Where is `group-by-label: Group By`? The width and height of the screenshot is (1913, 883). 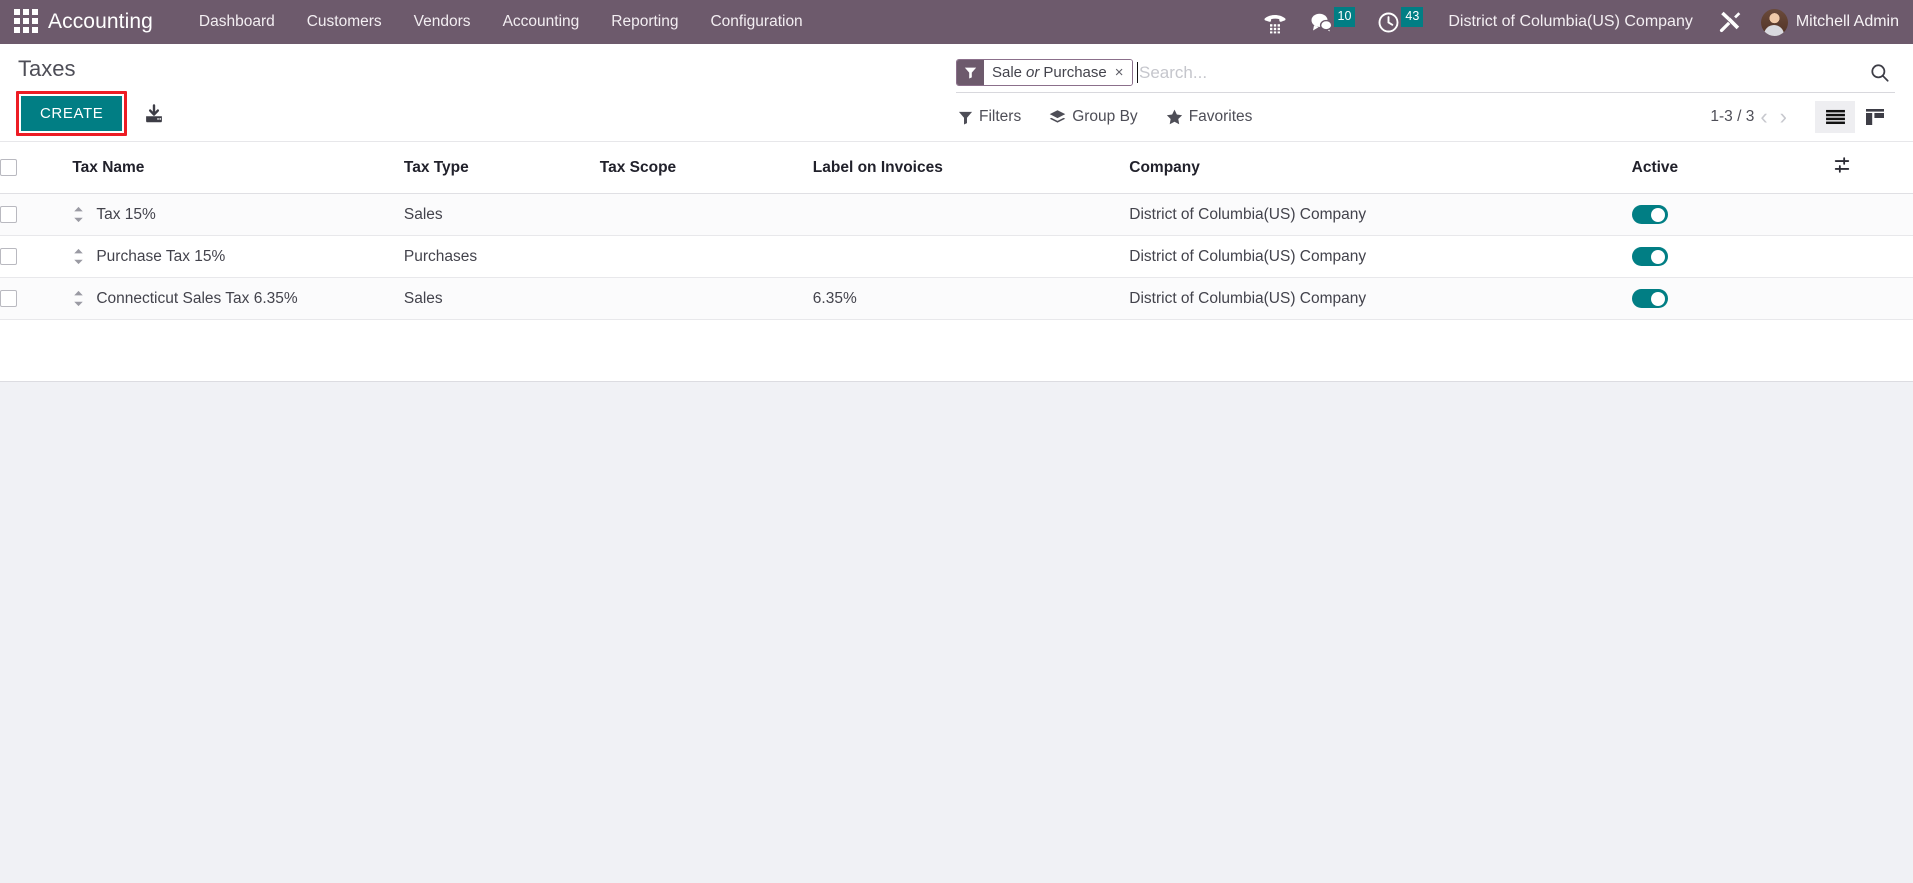 group-by-label: Group By is located at coordinates (1105, 116).